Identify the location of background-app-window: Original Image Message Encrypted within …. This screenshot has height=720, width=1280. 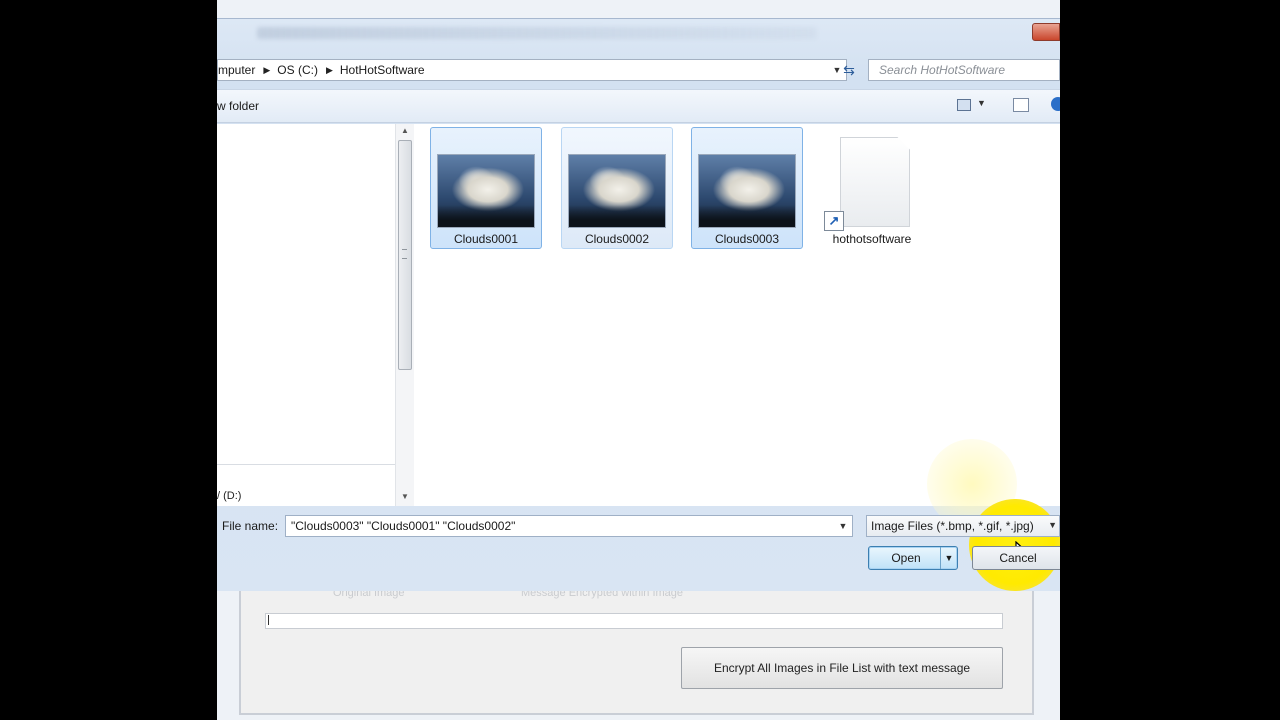
(636, 650).